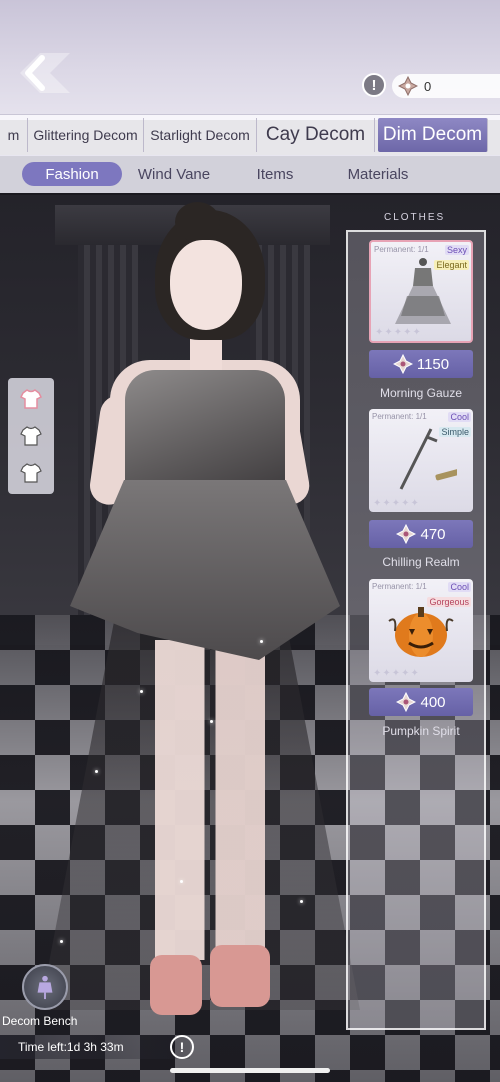  Describe the element at coordinates (197, 222) in the screenshot. I see `hair-bun` at that location.